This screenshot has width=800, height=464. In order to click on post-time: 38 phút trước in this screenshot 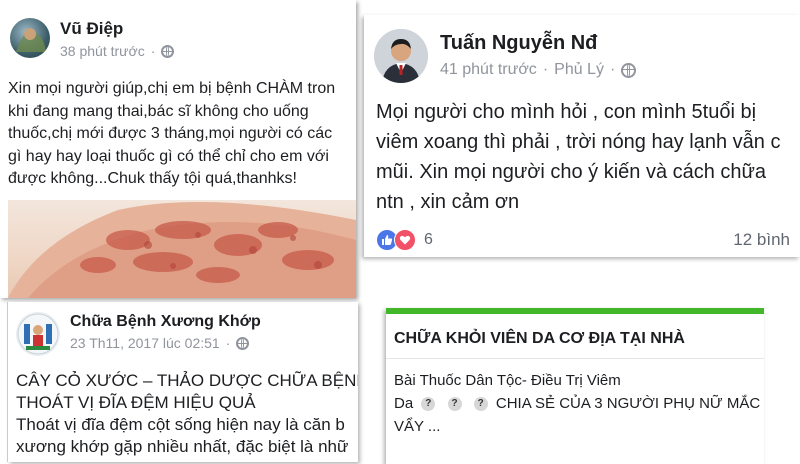, I will do `click(102, 51)`.